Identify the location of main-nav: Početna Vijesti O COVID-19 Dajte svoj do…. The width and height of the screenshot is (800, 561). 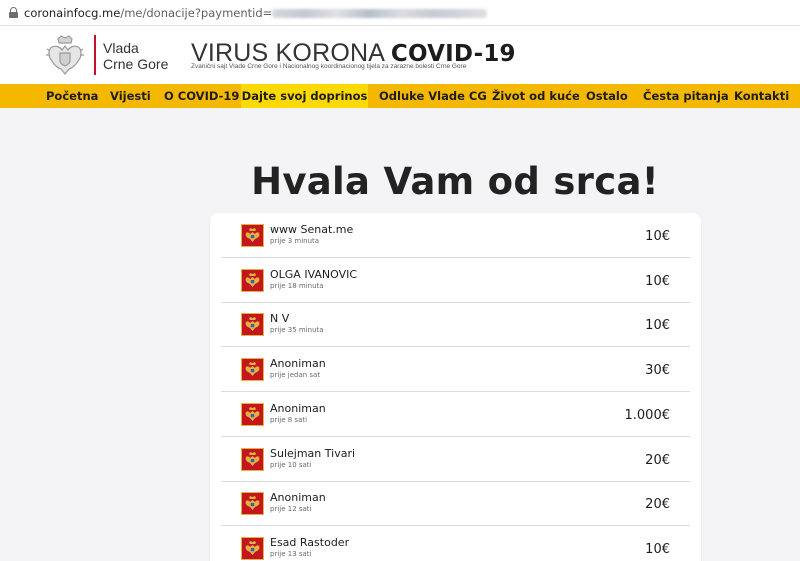
(400, 96).